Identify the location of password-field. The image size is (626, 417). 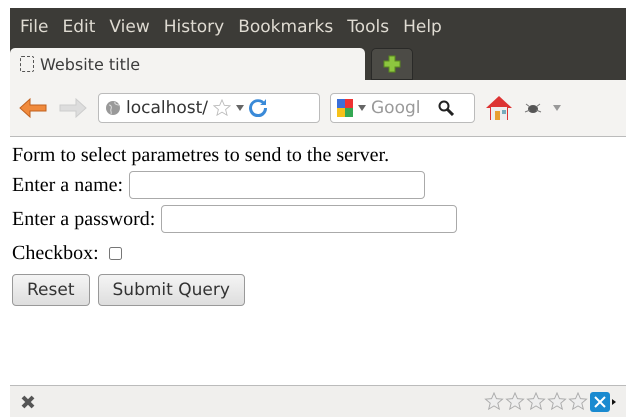
(309, 219).